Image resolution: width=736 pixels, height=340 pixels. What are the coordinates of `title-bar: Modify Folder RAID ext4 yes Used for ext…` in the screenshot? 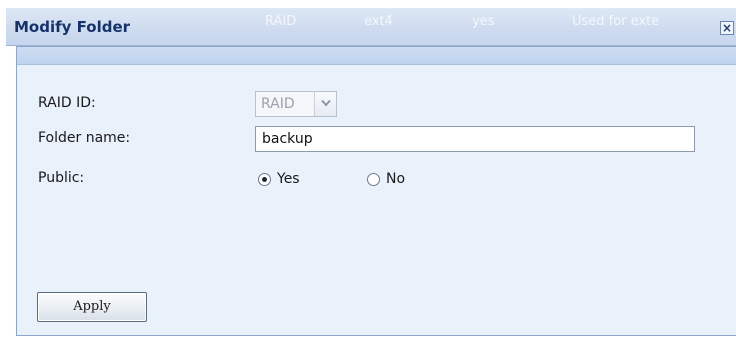 It's located at (371, 27).